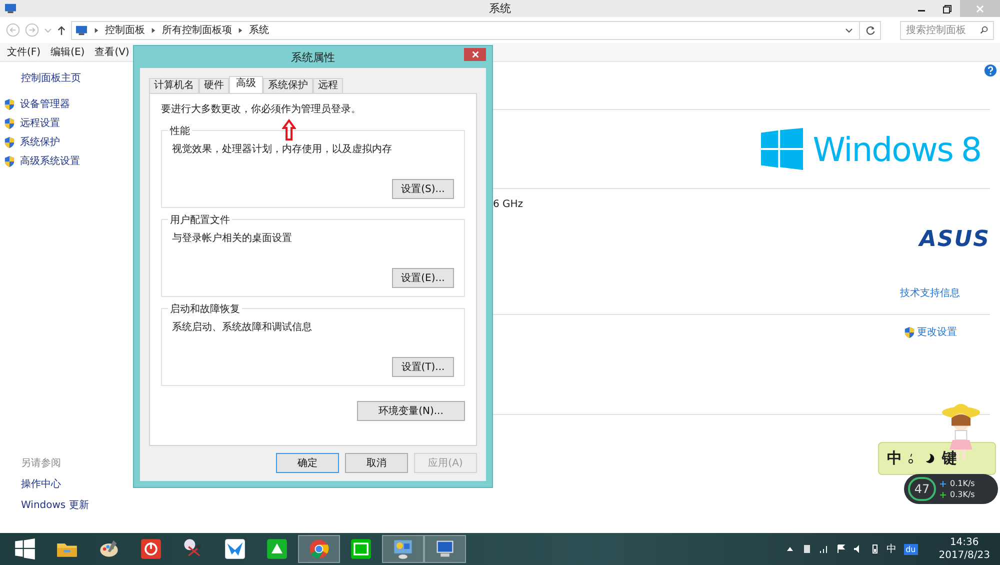 The width and height of the screenshot is (1000, 565). Describe the element at coordinates (943, 483) in the screenshot. I see `upload-icon` at that location.